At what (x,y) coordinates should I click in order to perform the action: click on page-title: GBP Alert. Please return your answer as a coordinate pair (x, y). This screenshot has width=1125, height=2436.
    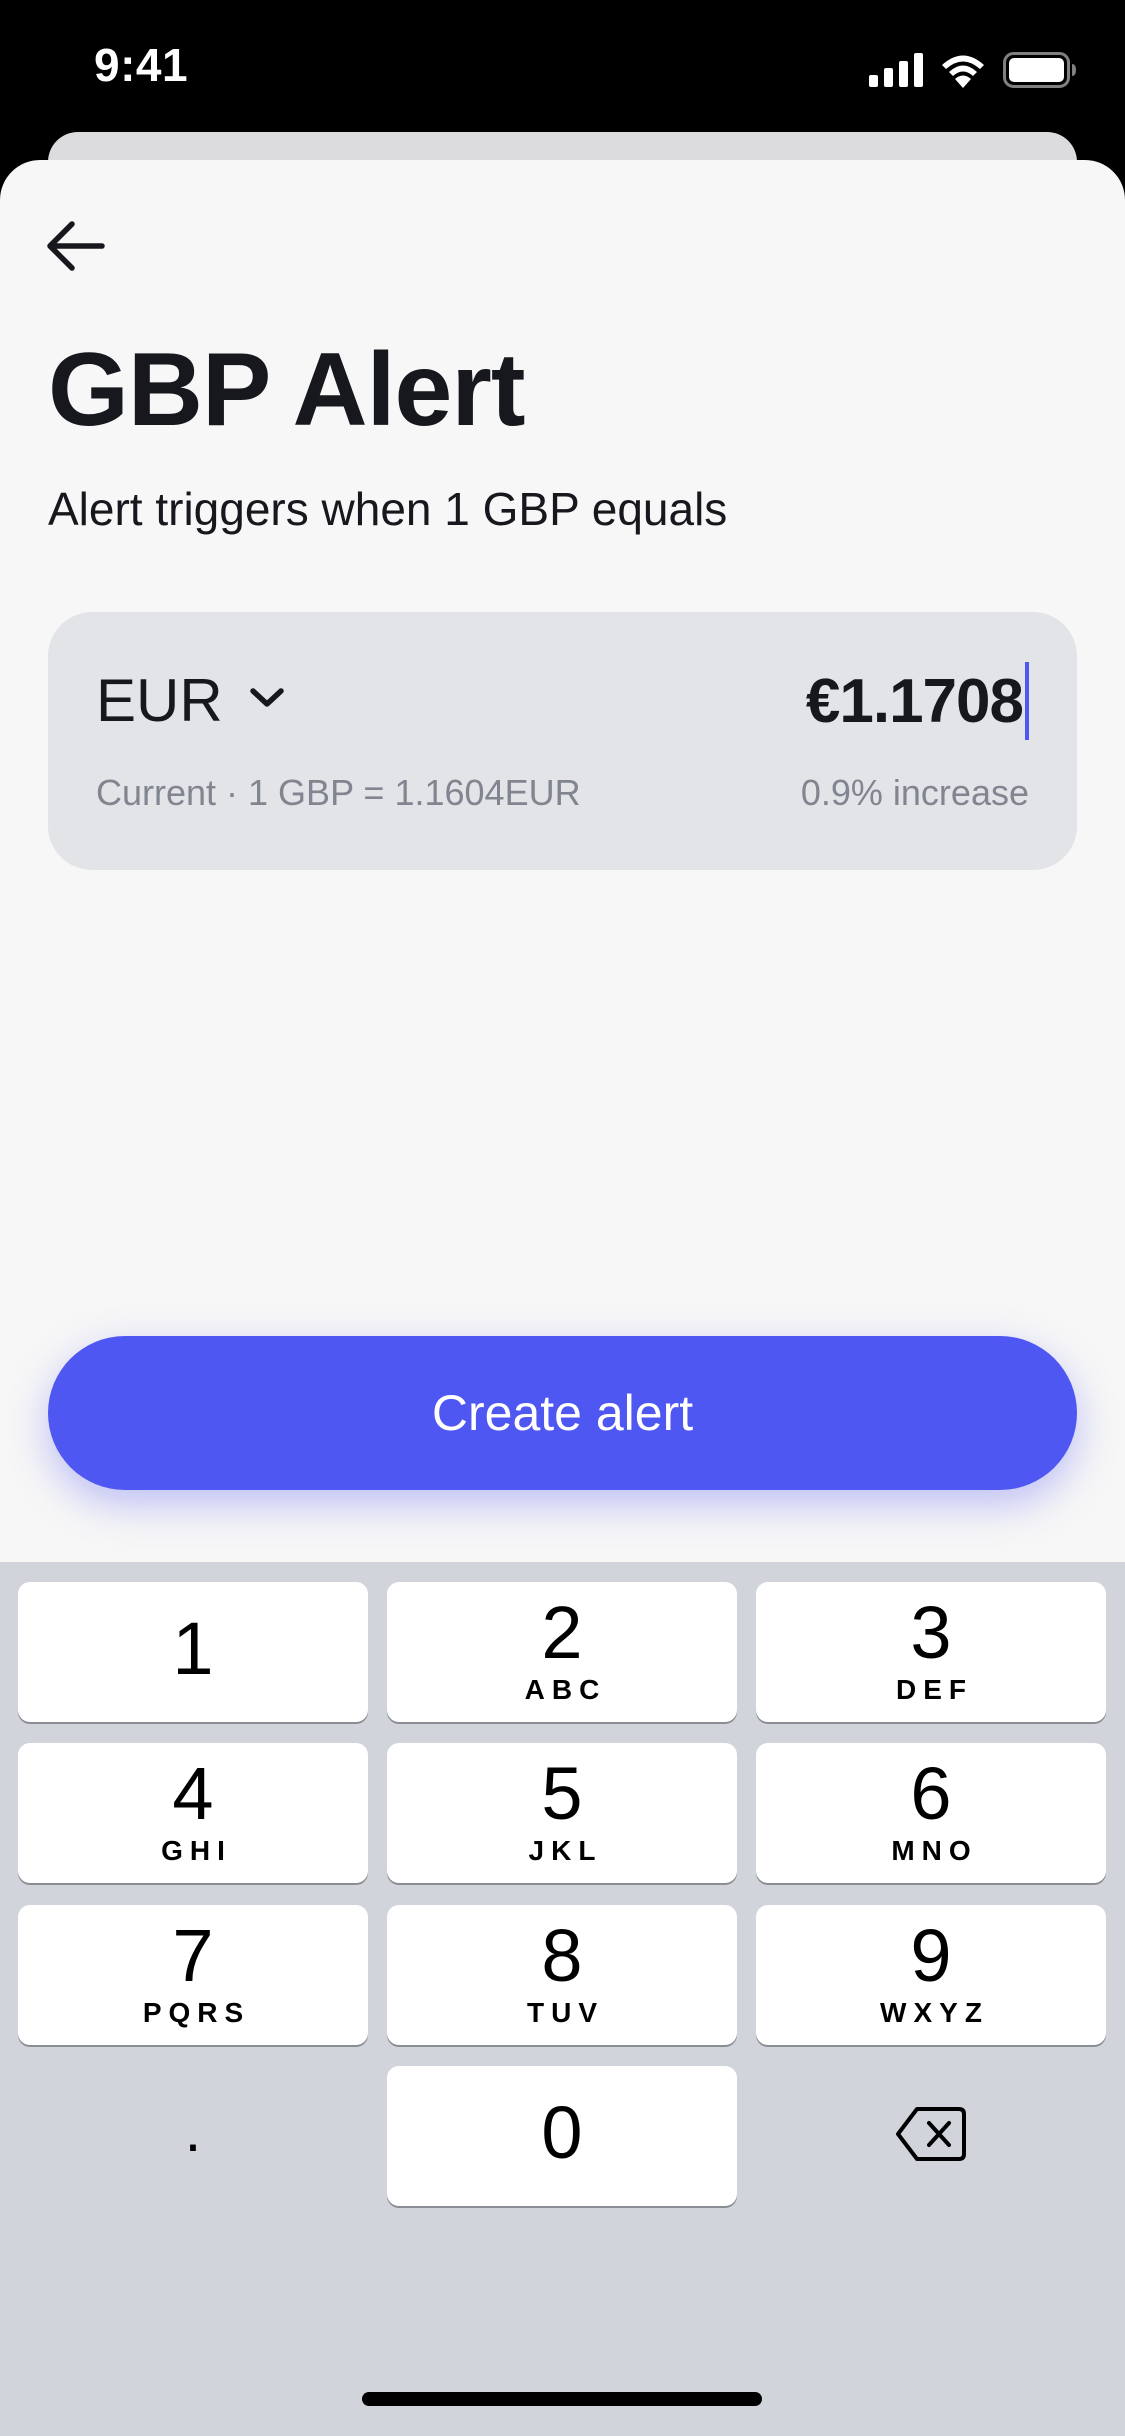
    Looking at the image, I should click on (286, 390).